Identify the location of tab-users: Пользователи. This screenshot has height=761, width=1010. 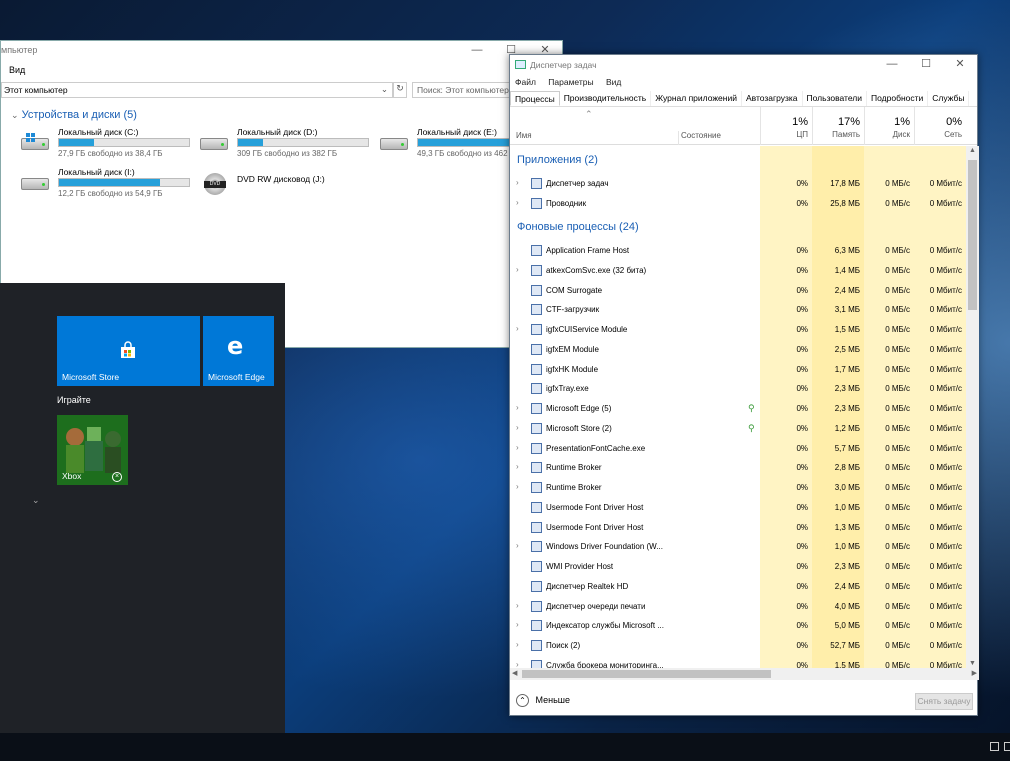
(835, 98).